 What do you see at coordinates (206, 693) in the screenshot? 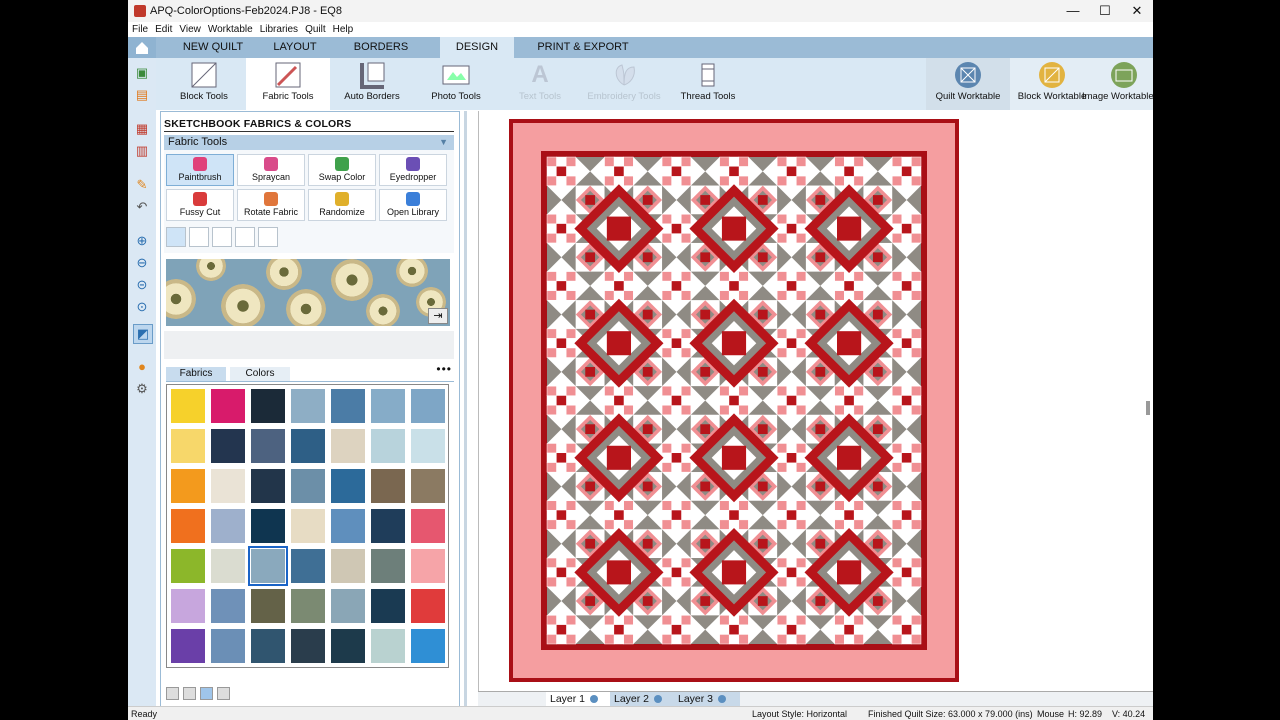
I see `swatch-size-small` at bounding box center [206, 693].